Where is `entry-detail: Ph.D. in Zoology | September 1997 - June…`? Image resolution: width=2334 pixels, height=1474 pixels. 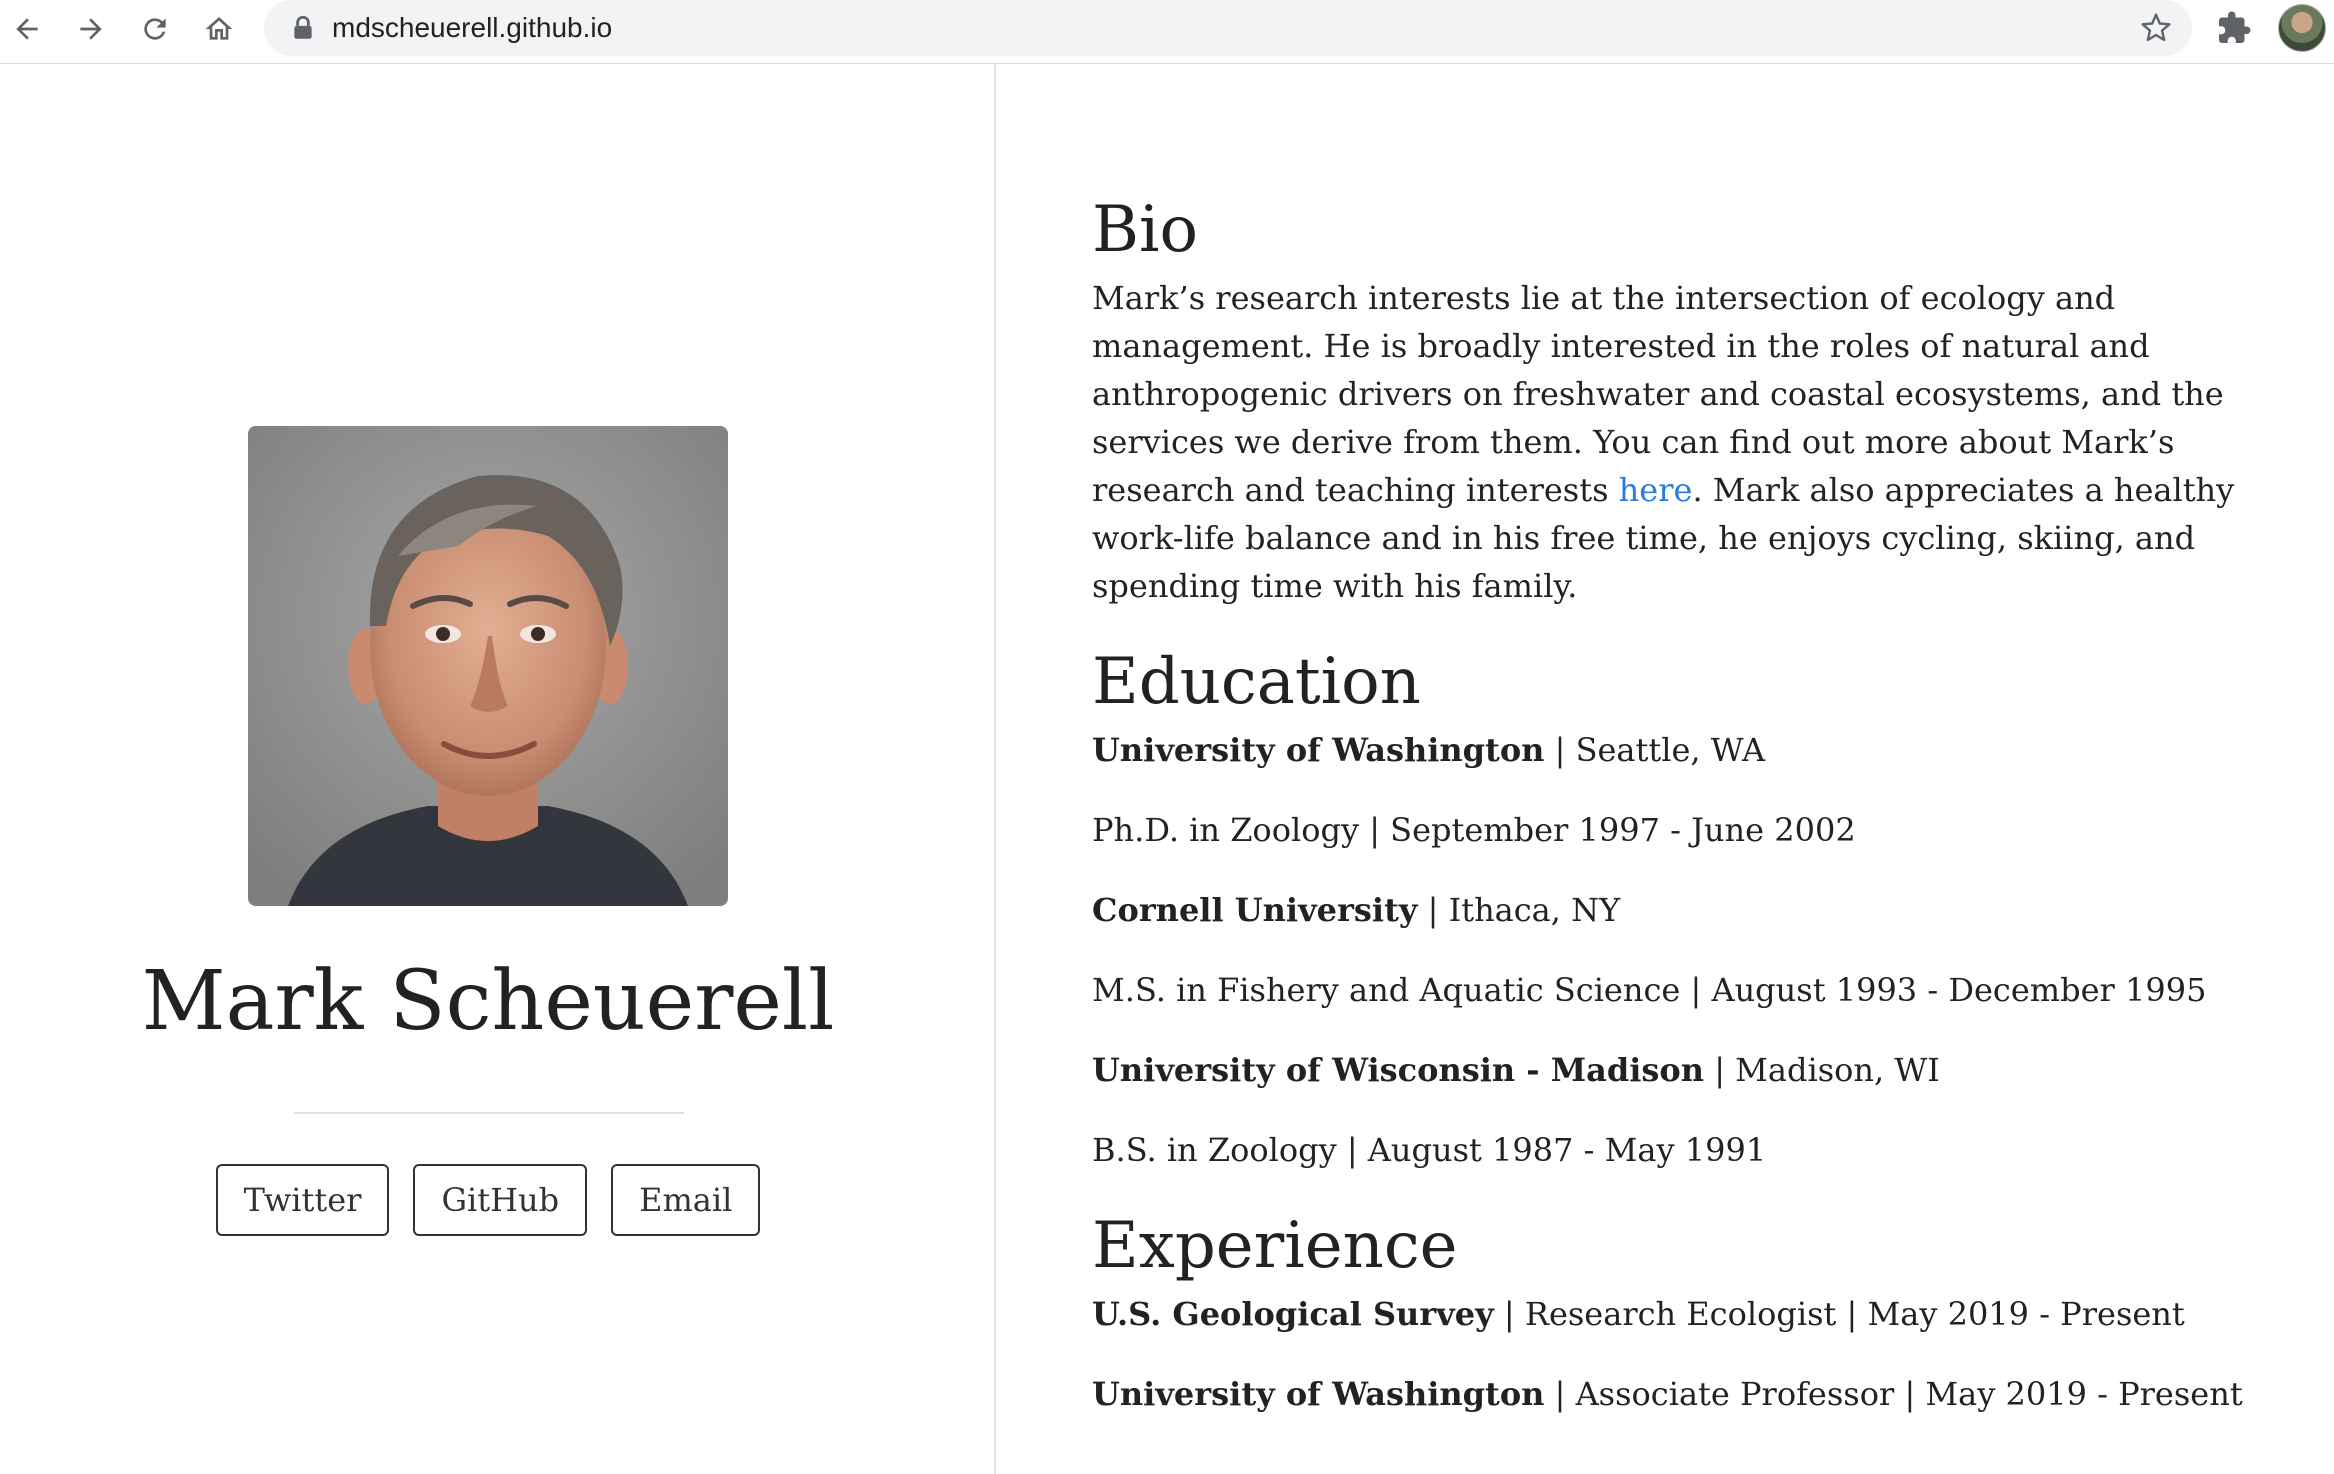 entry-detail: Ph.D. in Zoology | September 1997 - June… is located at coordinates (1474, 830).